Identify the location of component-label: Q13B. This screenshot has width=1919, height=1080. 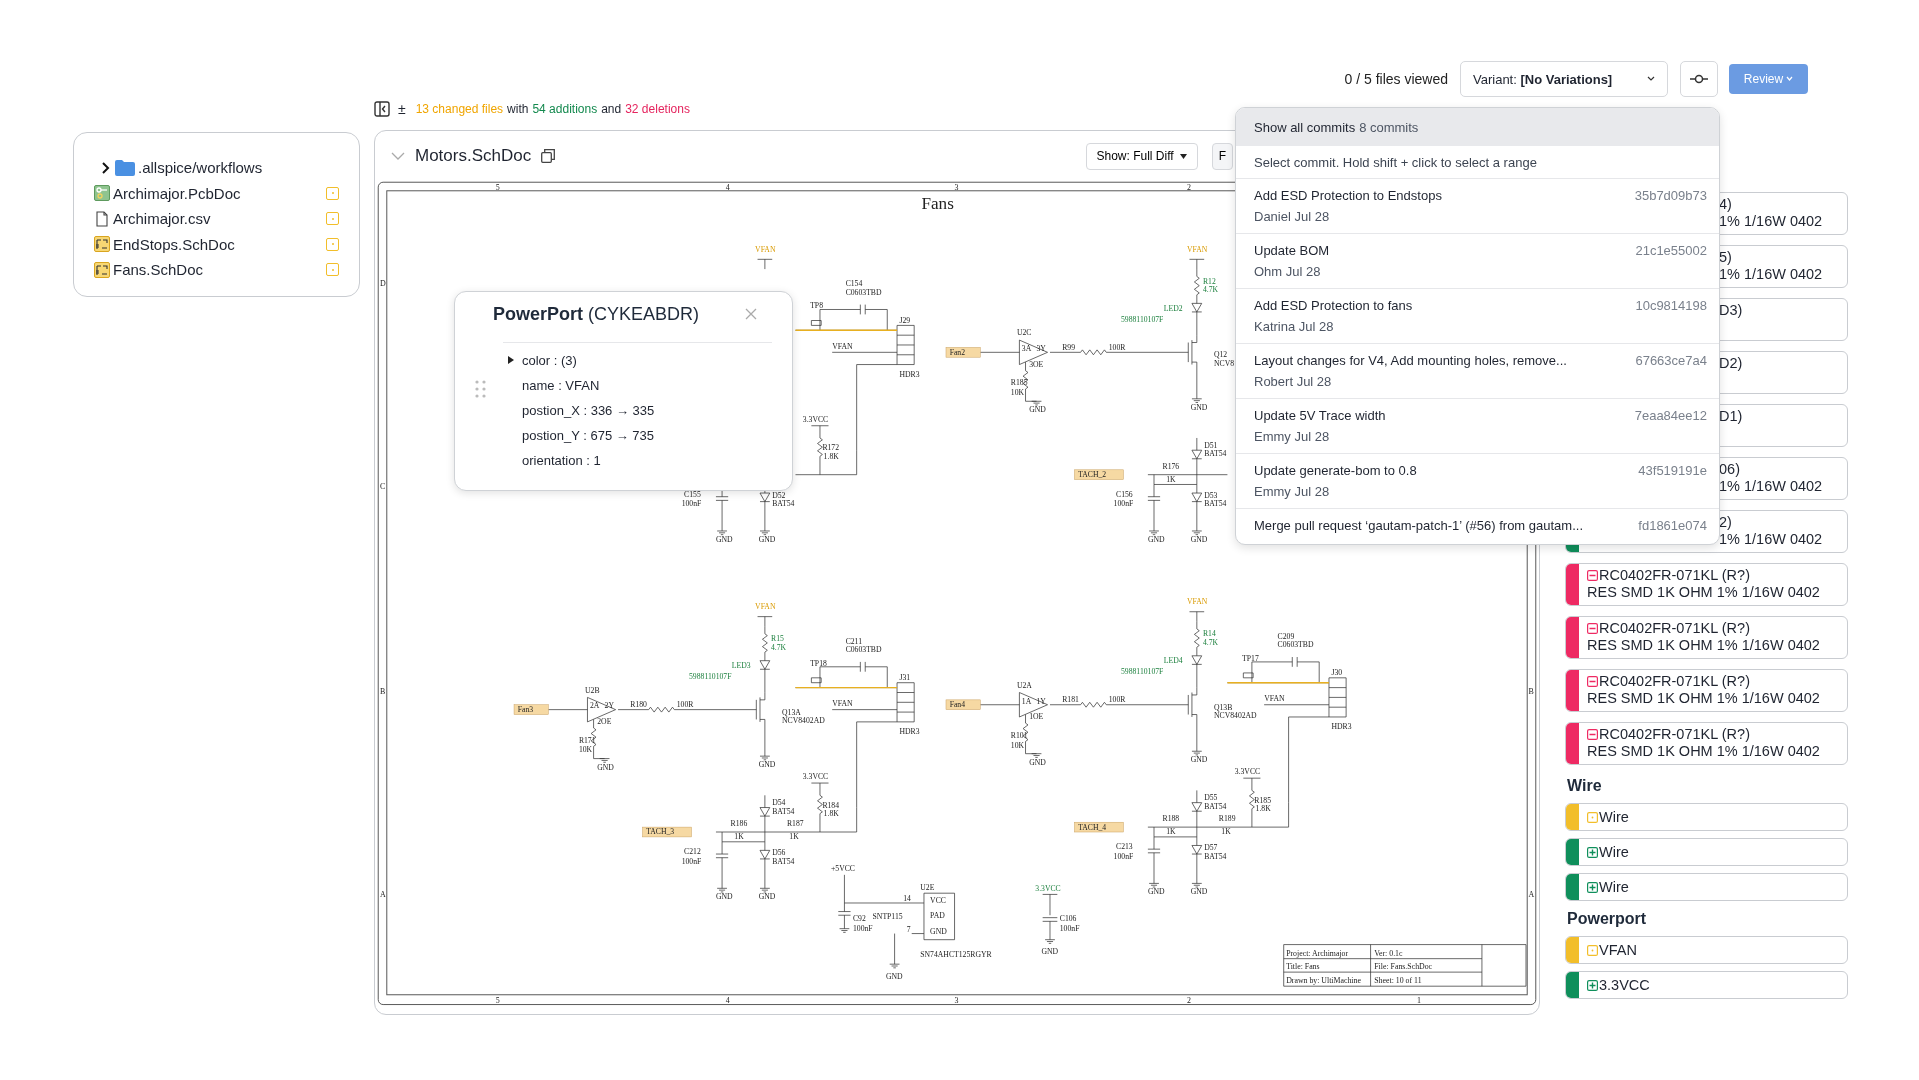
(1223, 707).